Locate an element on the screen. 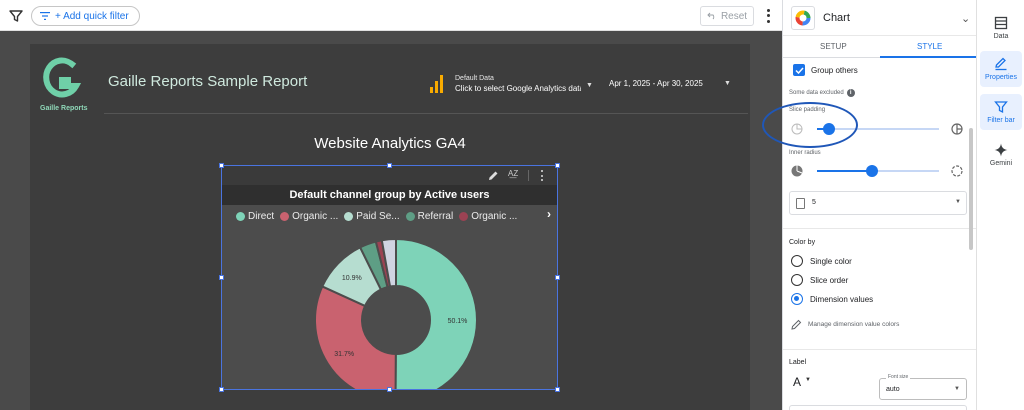 The height and width of the screenshot is (410, 1024). font-size-label: Font size is located at coordinates (898, 377).